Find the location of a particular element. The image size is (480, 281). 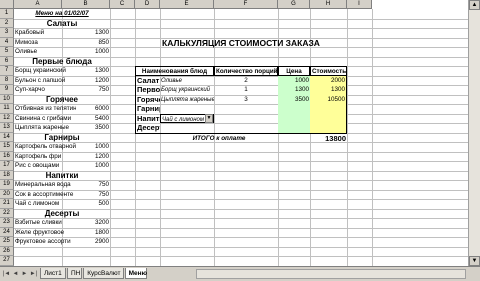

row-header-16: 16 is located at coordinates (7, 156).